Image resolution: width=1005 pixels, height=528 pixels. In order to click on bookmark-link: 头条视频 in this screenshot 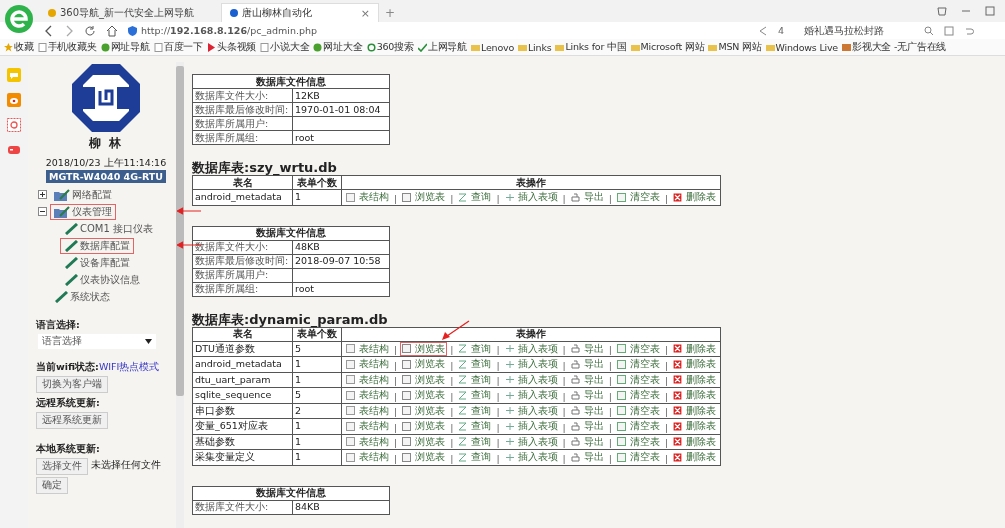, I will do `click(232, 47)`.